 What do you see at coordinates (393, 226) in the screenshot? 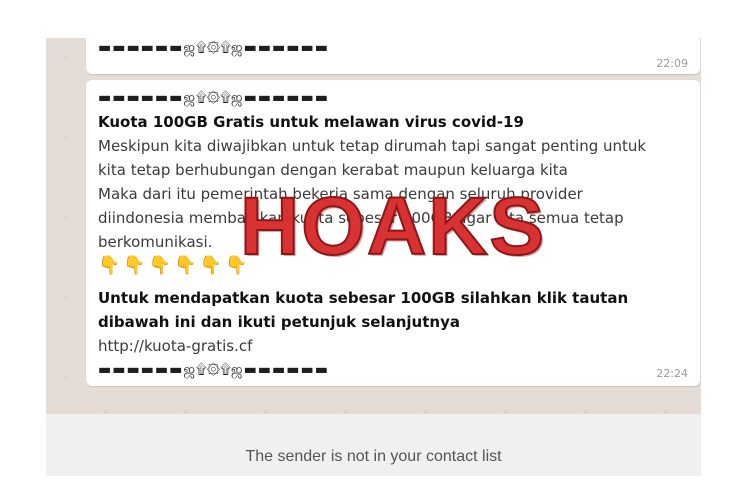
I see `hoax-stamp: HOAKS` at bounding box center [393, 226].